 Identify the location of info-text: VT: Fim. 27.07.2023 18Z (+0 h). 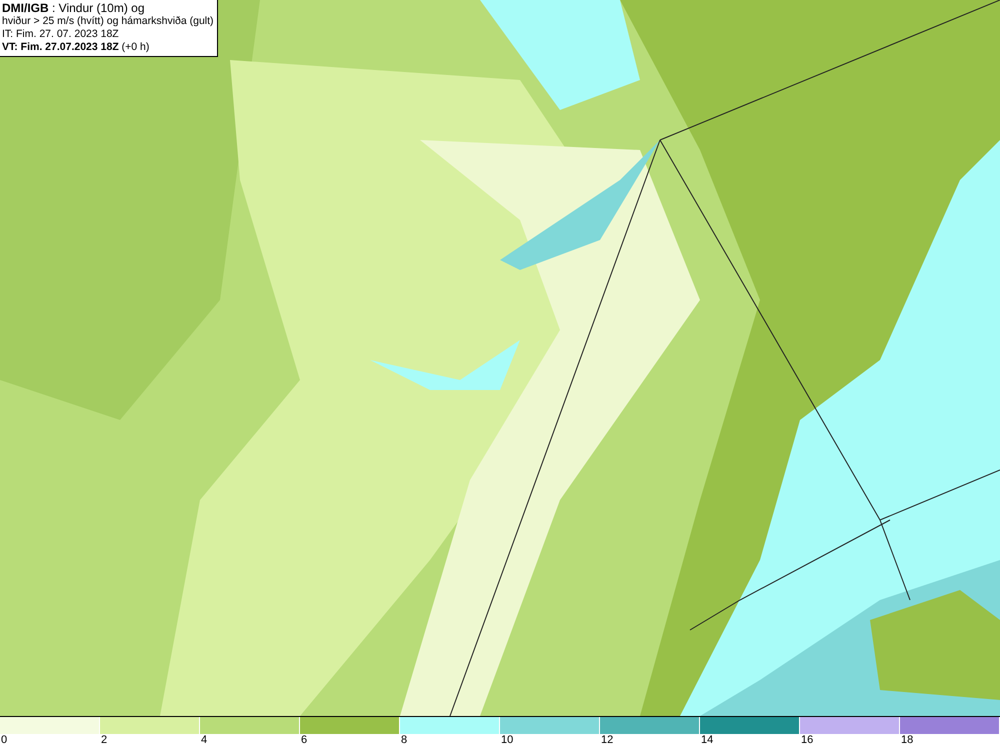
(76, 47).